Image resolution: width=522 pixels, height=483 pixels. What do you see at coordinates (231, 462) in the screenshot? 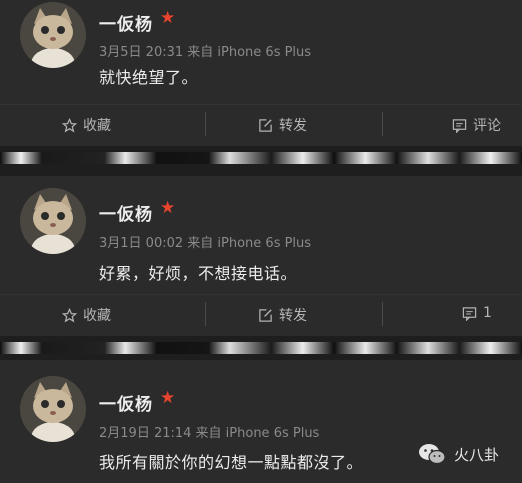
I see `post-text: 我所有關於你的幻想一點點都沒了。` at bounding box center [231, 462].